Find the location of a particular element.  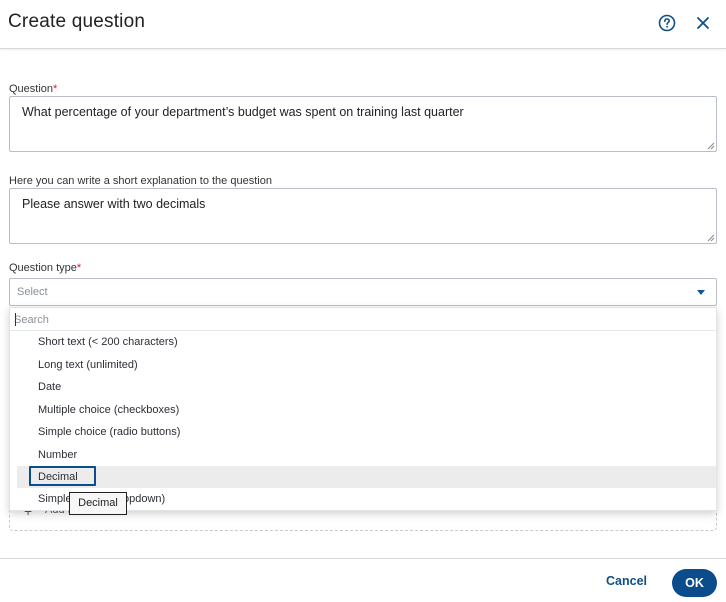

option-multiple-choice: Multiple choice (checkboxes) is located at coordinates (366, 410).